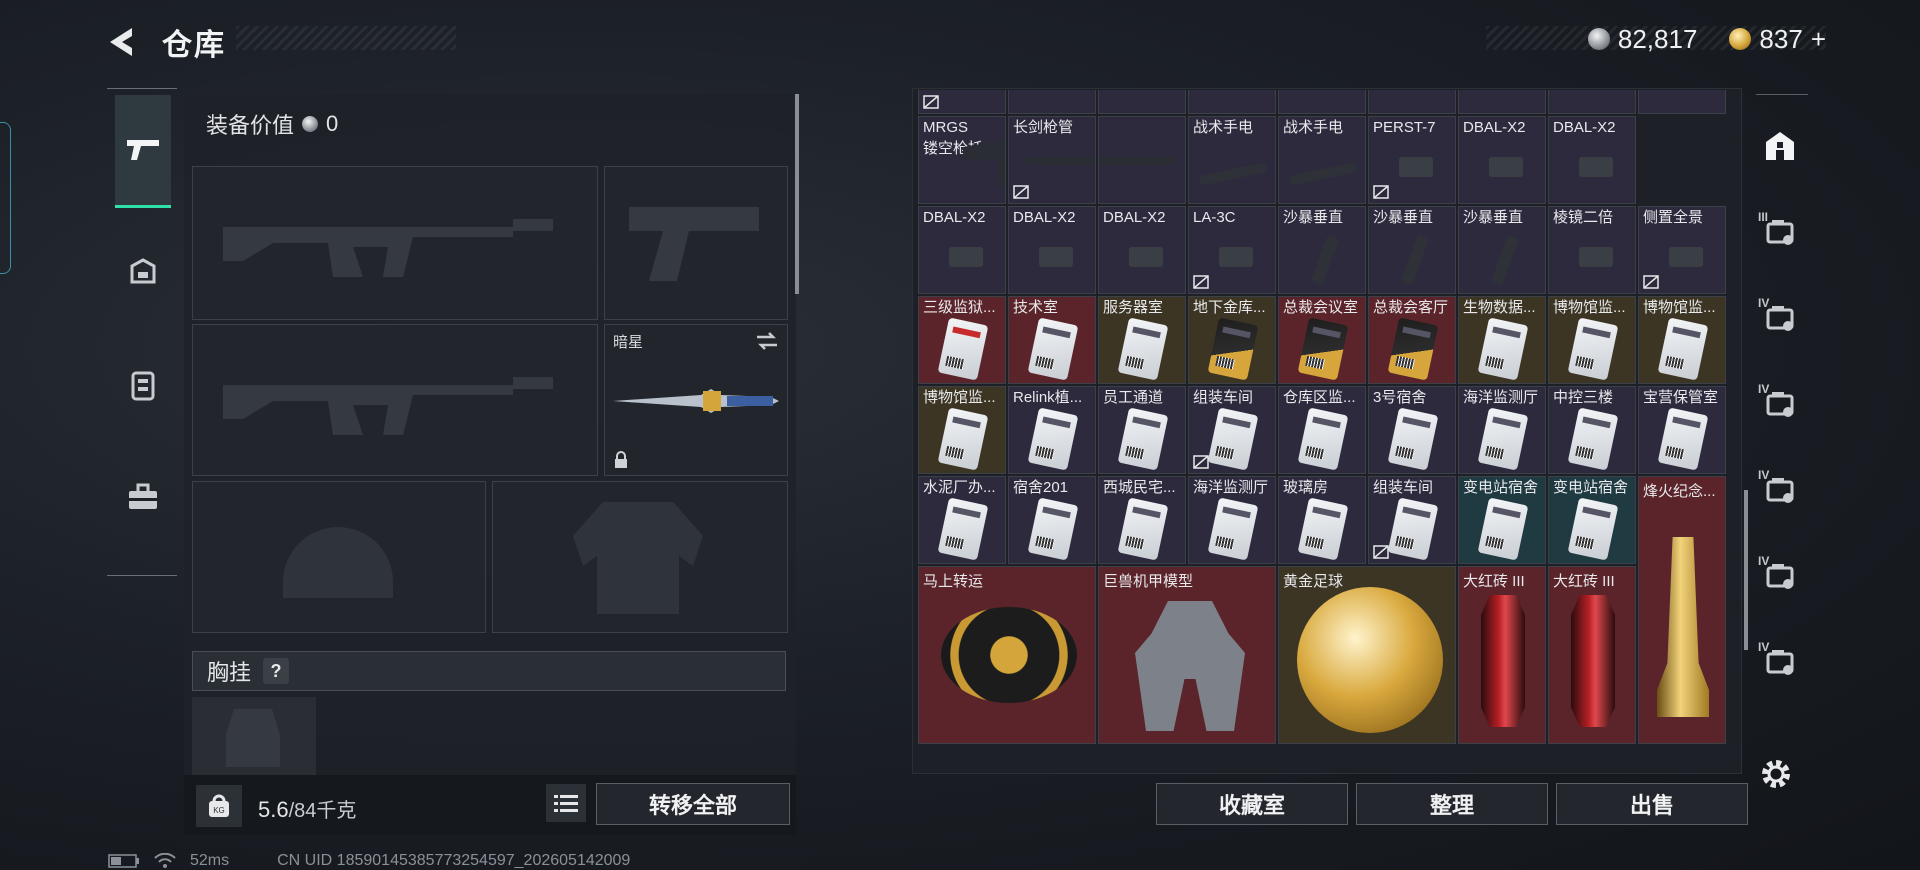 The image size is (1920, 870). What do you see at coordinates (1780, 662) in the screenshot?
I see `stash-page-7: IV` at bounding box center [1780, 662].